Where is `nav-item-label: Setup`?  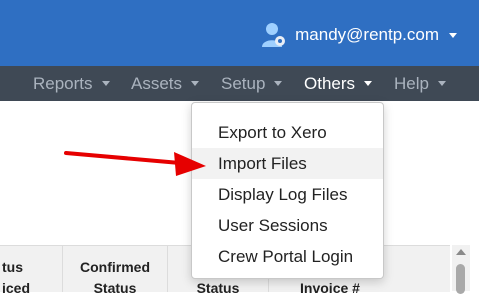
nav-item-label: Setup is located at coordinates (243, 83).